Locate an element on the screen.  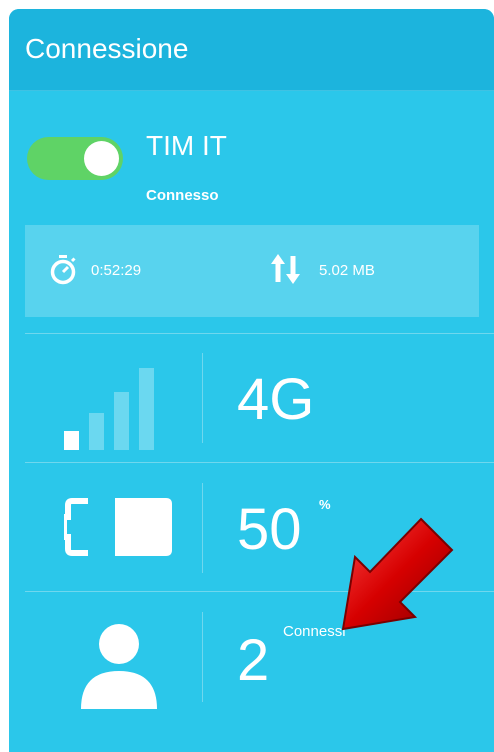
battery-icon is located at coordinates (118, 527).